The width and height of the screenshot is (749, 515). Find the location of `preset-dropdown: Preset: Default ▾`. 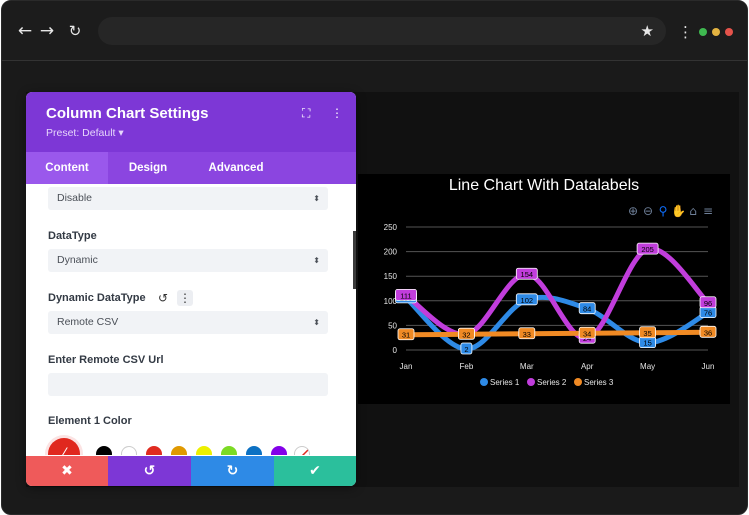

preset-dropdown: Preset: Default ▾ is located at coordinates (85, 133).